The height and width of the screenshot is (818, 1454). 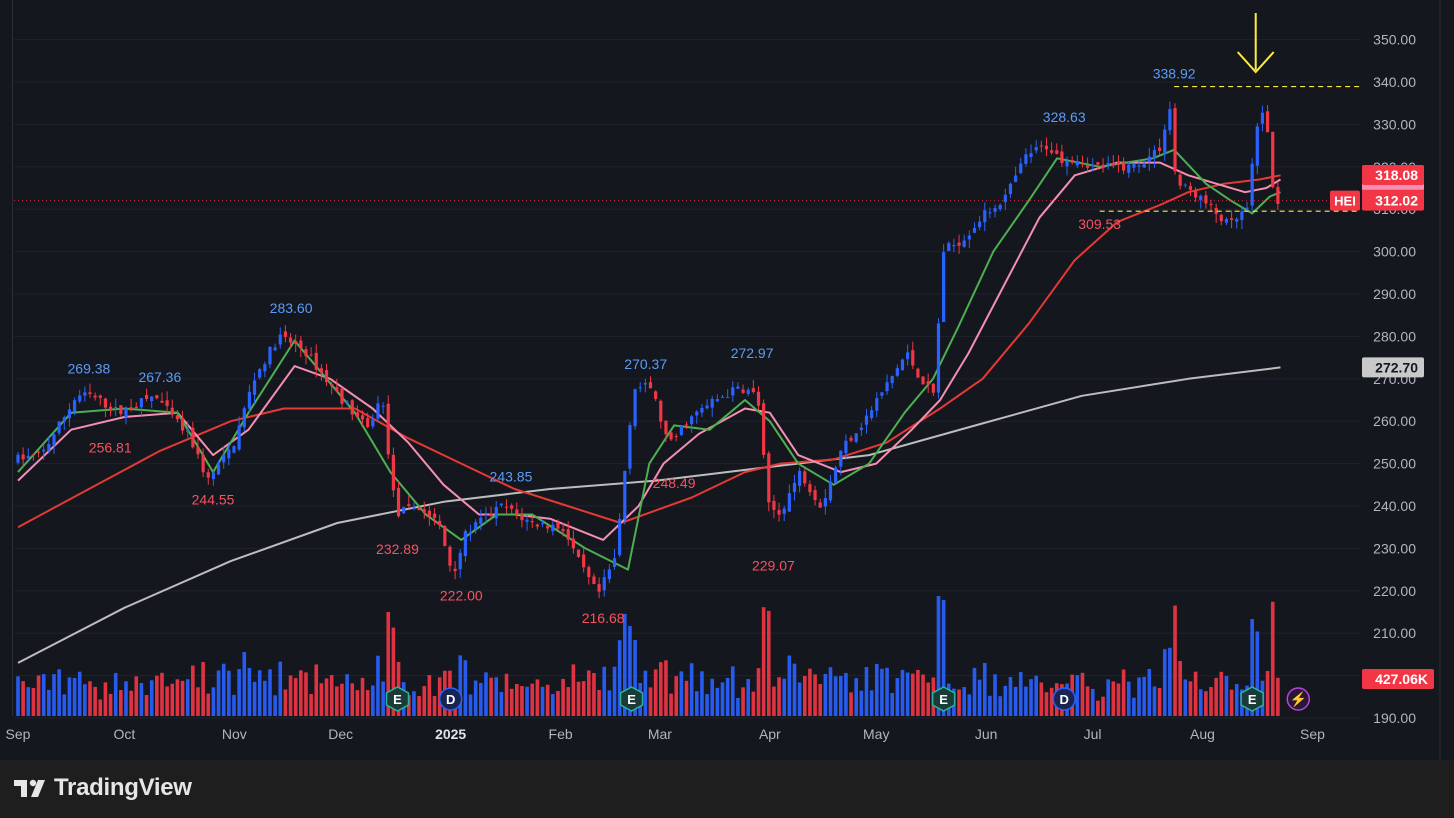 What do you see at coordinates (770, 734) in the screenshot?
I see `x-tick-label: Apr` at bounding box center [770, 734].